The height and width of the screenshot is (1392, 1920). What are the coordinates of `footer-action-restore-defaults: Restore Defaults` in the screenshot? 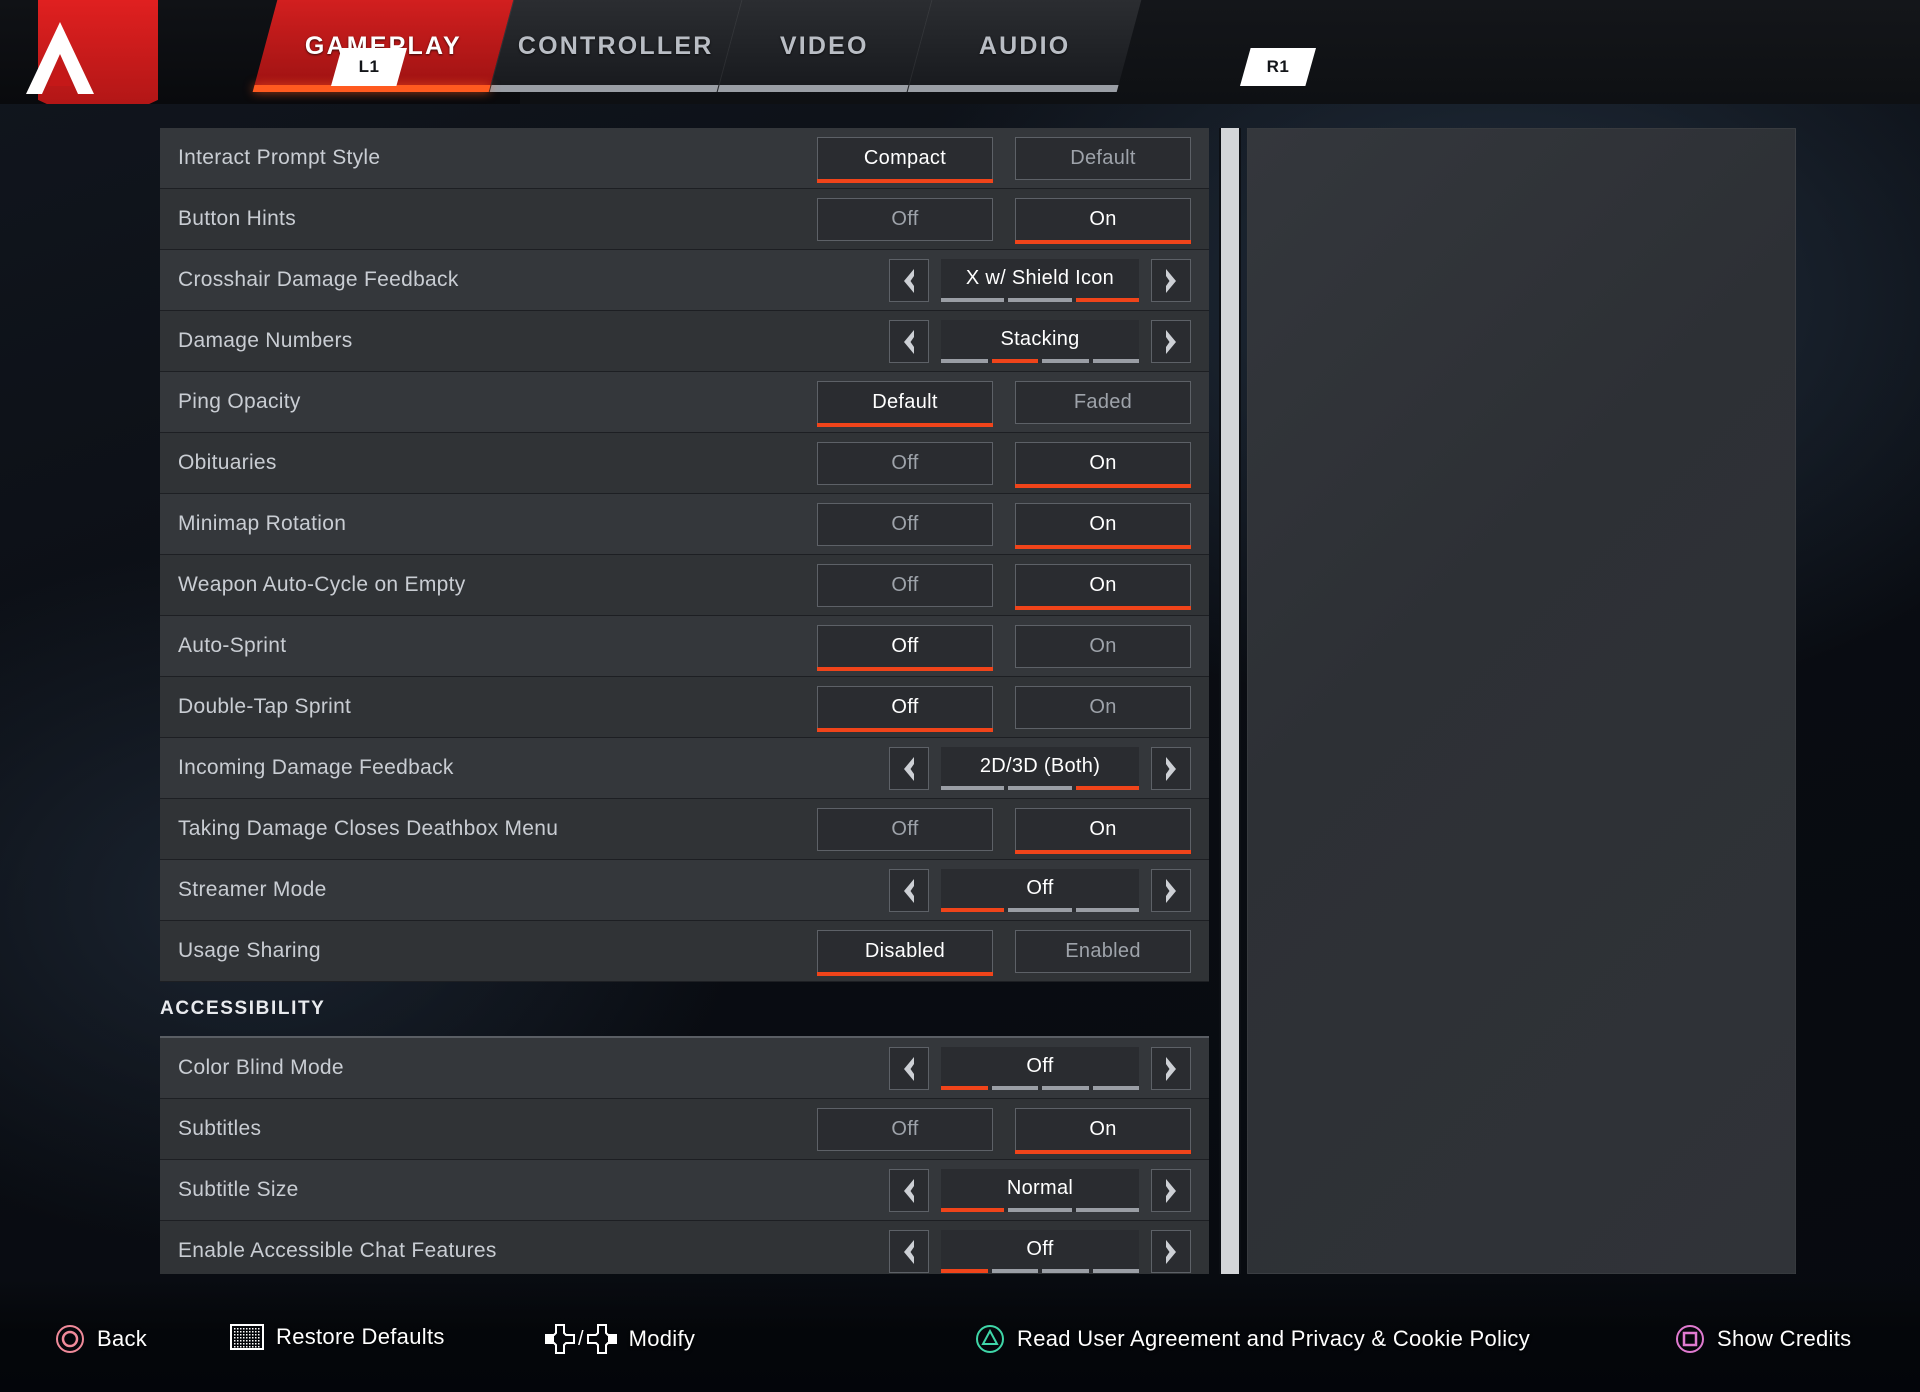 It's located at (337, 1337).